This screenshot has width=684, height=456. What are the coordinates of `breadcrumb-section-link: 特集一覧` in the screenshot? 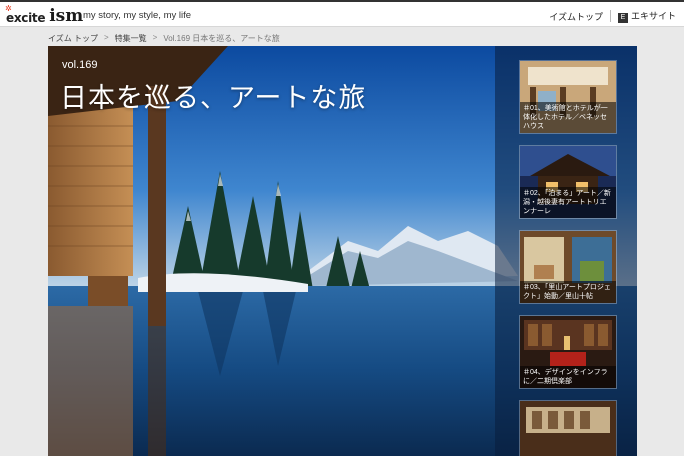 It's located at (131, 38).